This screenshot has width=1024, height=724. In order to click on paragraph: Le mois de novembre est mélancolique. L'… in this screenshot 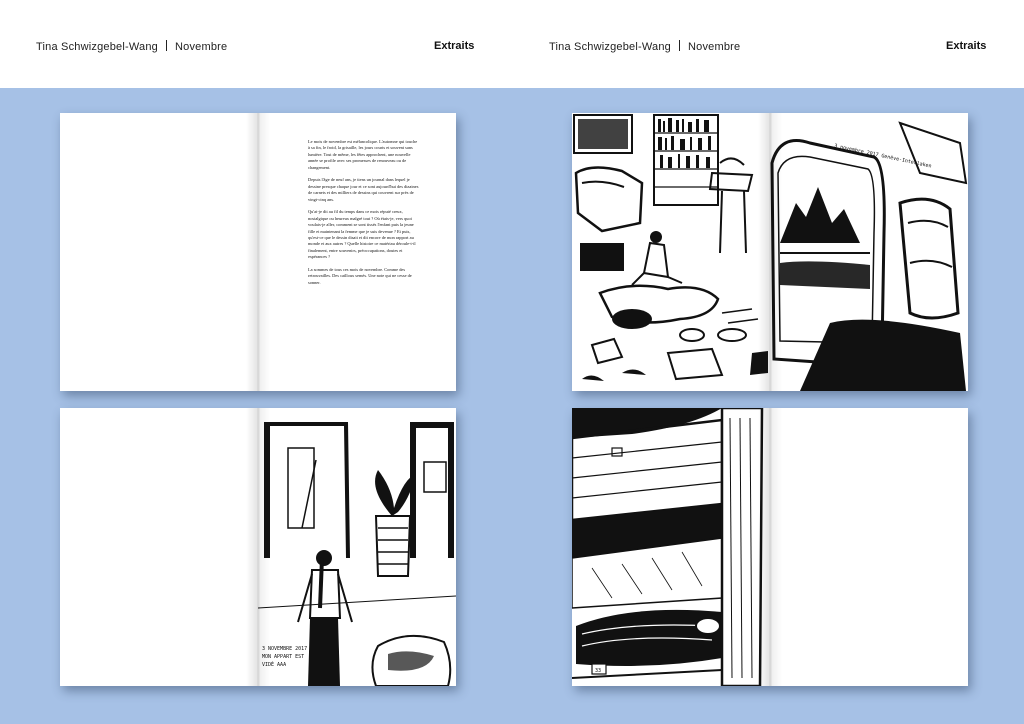, I will do `click(363, 154)`.